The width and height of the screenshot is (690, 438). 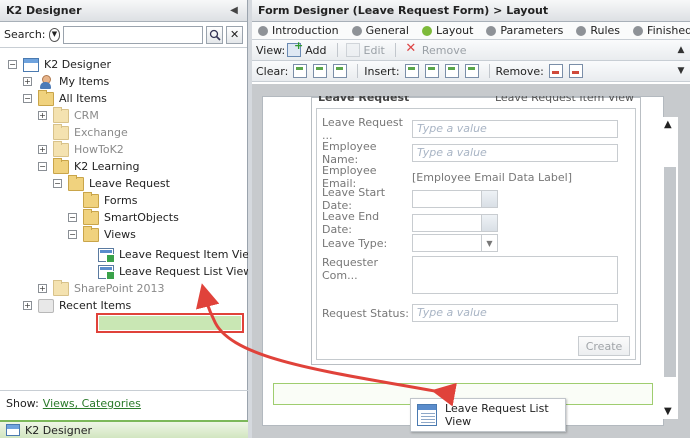 I want to click on remove-label: Remove:, so click(x=519, y=71).